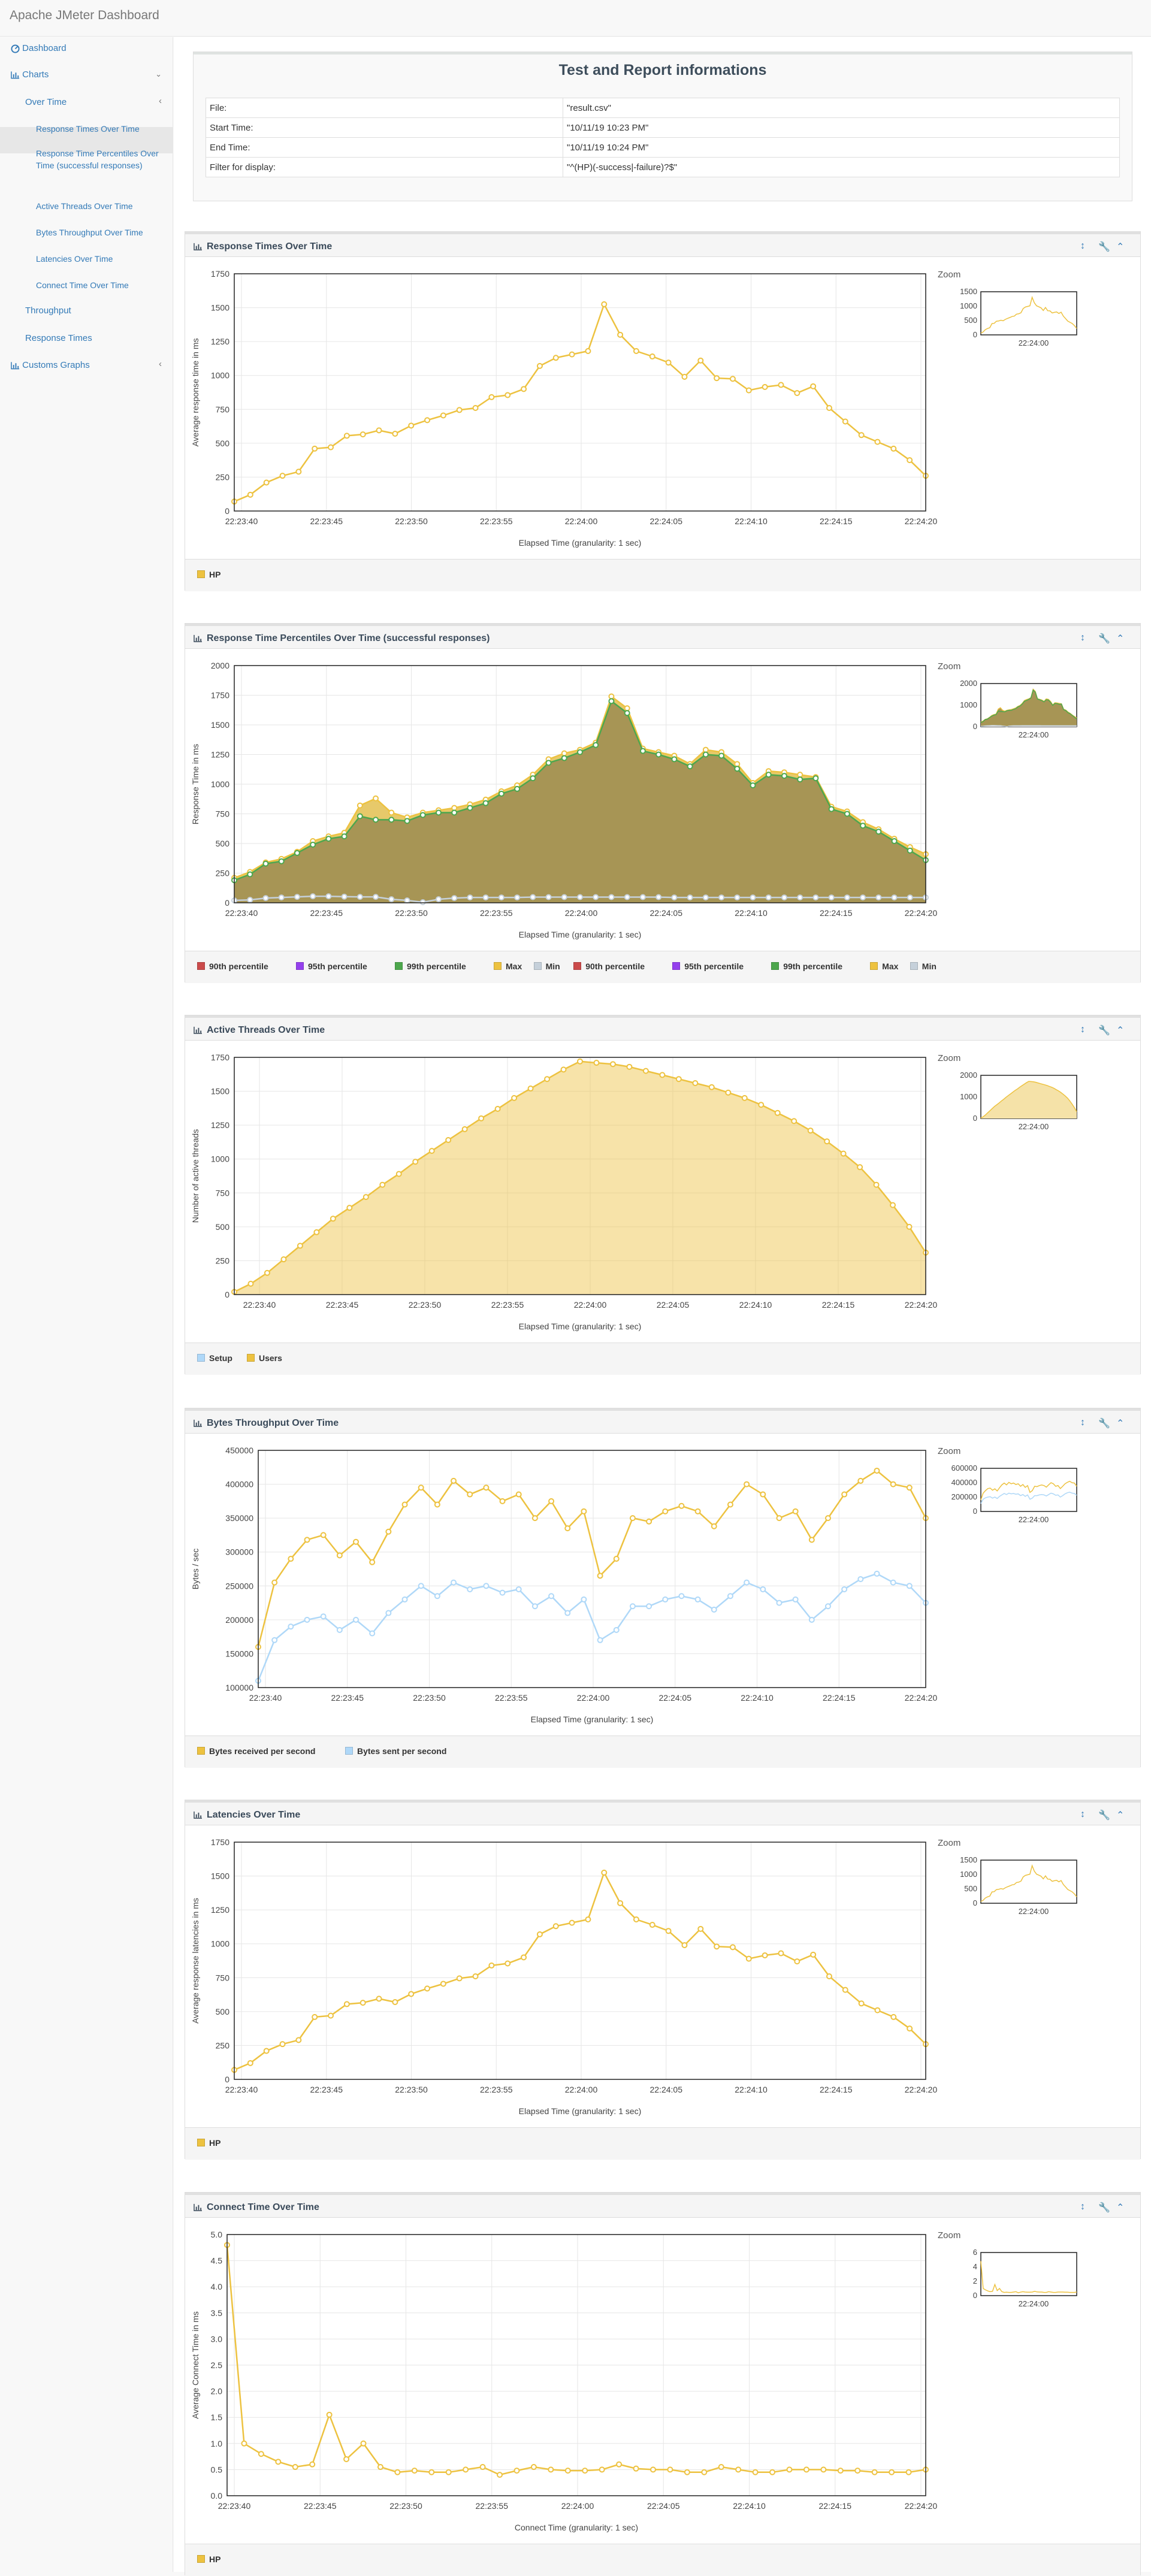  Describe the element at coordinates (208, 2559) in the screenshot. I see `legend-item: HP` at that location.